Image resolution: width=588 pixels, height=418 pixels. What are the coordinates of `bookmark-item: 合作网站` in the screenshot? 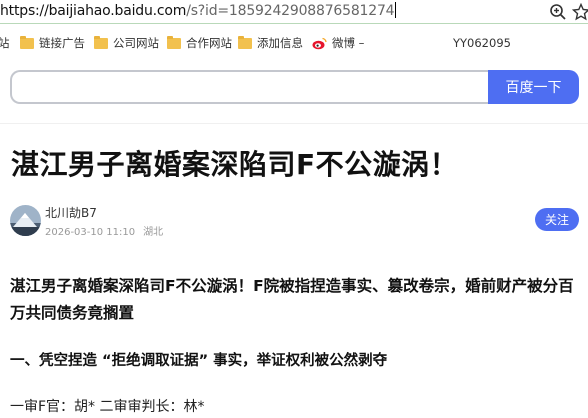 It's located at (199, 43).